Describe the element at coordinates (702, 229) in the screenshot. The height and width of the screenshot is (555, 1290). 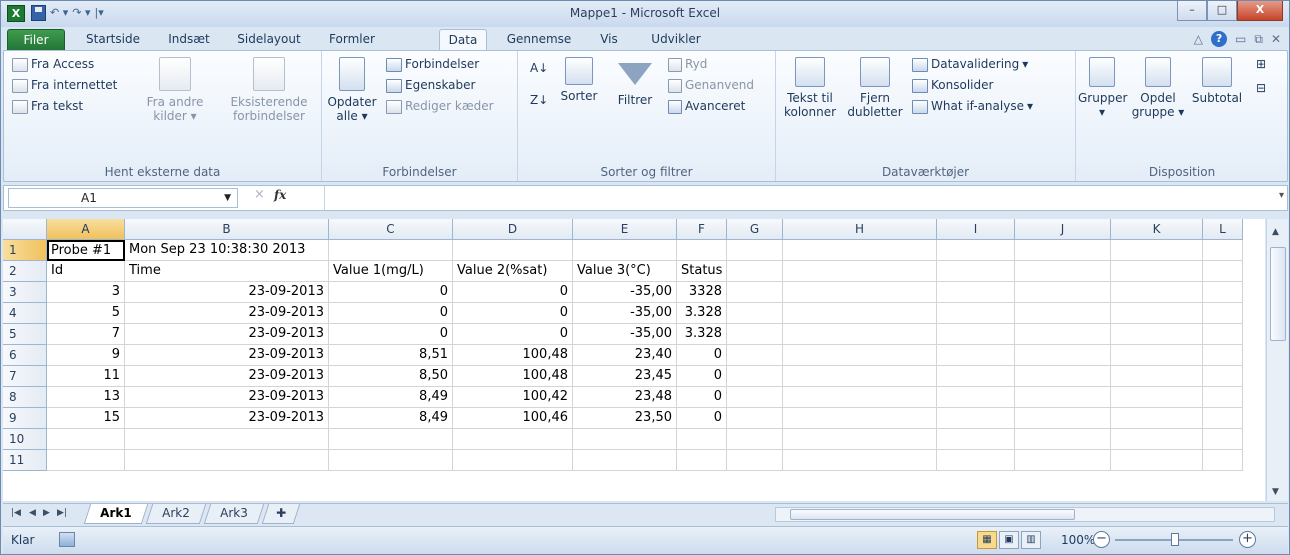
I see `column-header-F: F` at that location.